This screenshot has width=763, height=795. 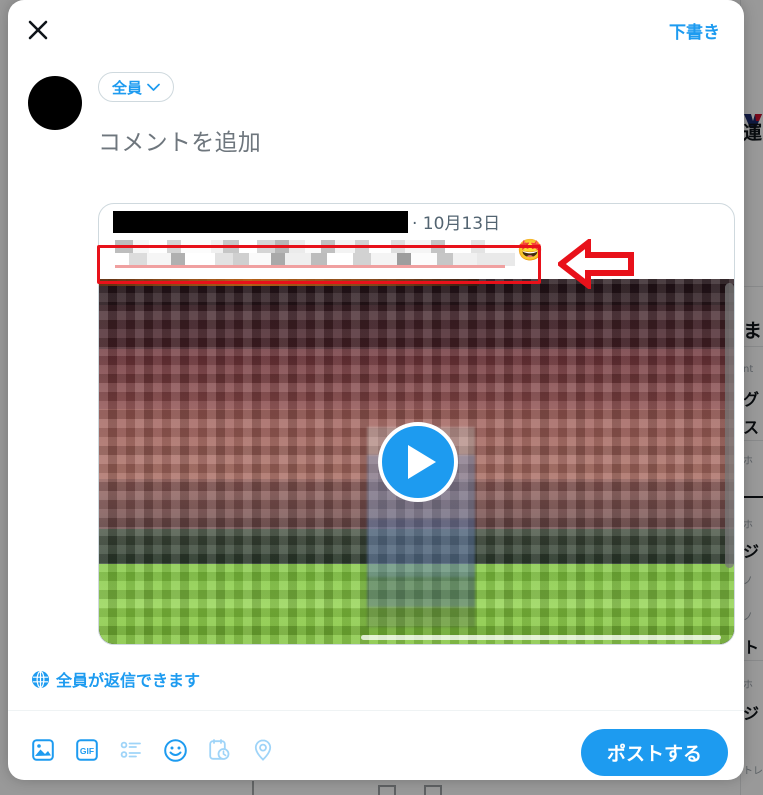 I want to click on audience-label: 全員, so click(x=127, y=87).